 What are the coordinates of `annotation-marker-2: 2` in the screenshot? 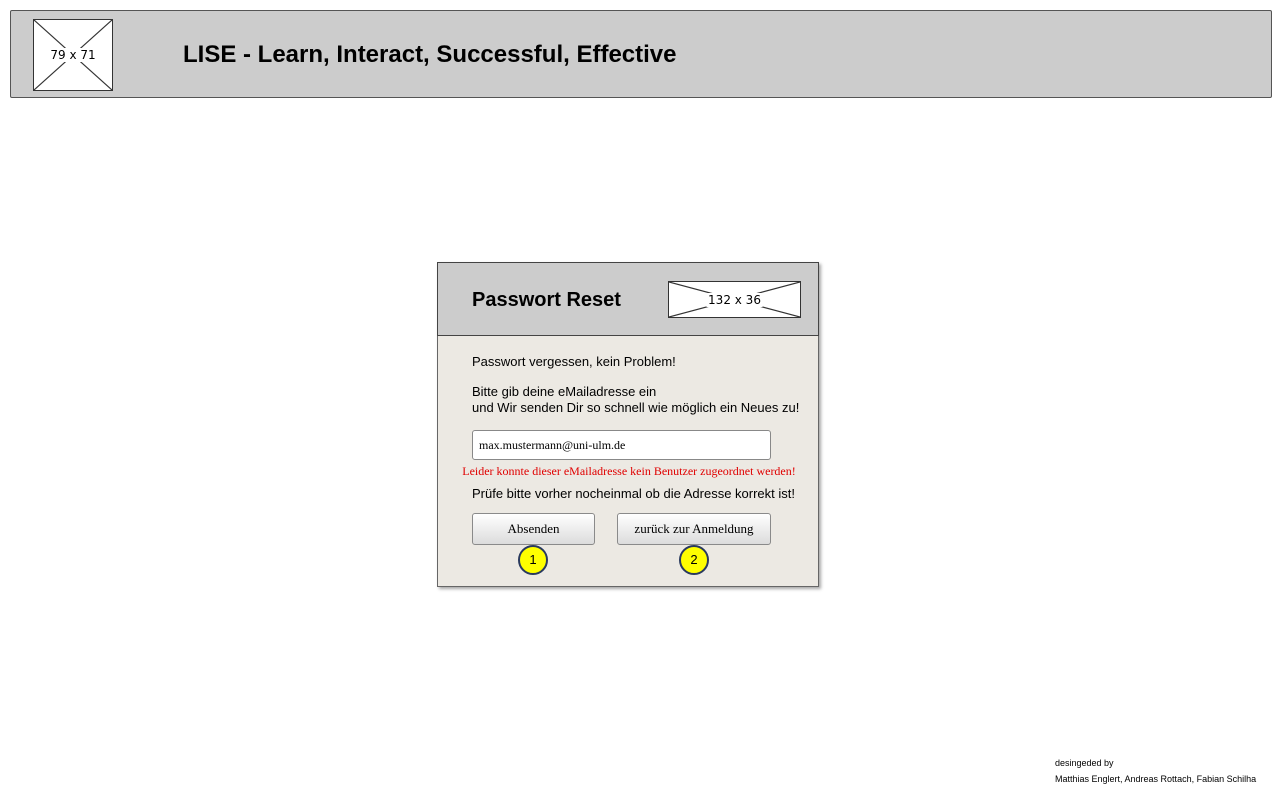 It's located at (694, 560).